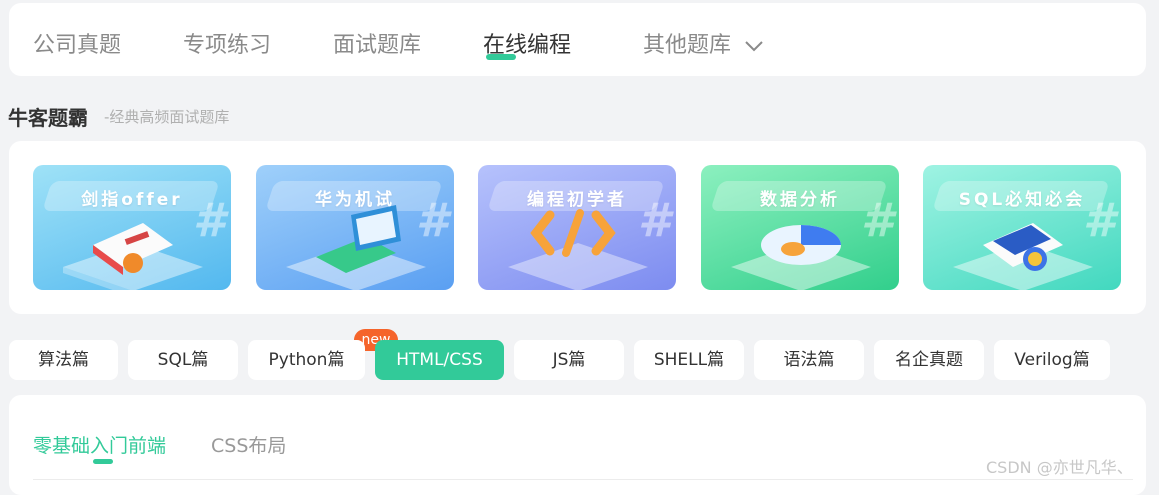  What do you see at coordinates (809, 360) in the screenshot?
I see `chip-syntax: 语法篇` at bounding box center [809, 360].